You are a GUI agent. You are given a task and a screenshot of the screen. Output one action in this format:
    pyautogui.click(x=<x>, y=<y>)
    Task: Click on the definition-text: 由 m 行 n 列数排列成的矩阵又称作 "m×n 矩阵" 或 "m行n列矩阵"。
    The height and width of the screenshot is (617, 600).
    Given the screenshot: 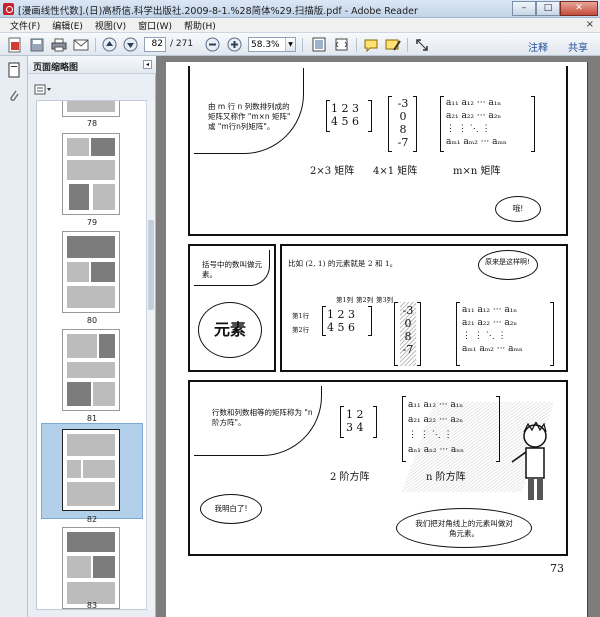 What is the action you would take?
    pyautogui.click(x=249, y=116)
    